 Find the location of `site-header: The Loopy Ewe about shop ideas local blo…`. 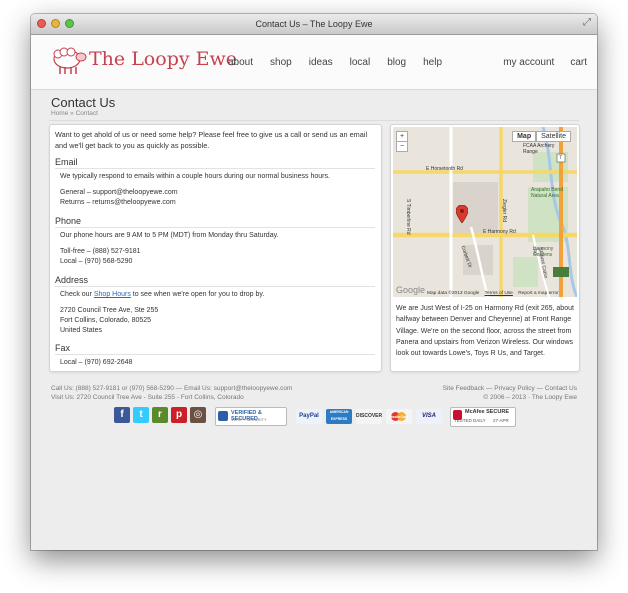

site-header: The Loopy Ewe about shop ideas local blo… is located at coordinates (314, 62).